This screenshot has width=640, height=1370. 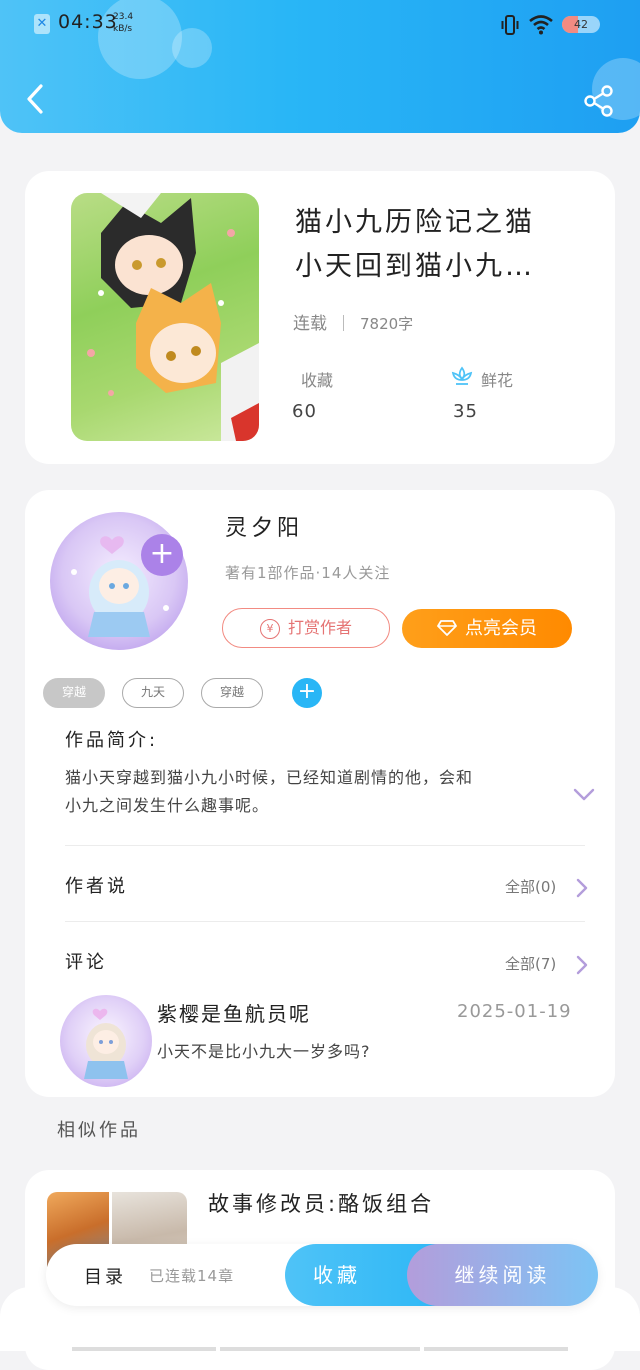 I want to click on author-avatar, so click(x=119, y=581).